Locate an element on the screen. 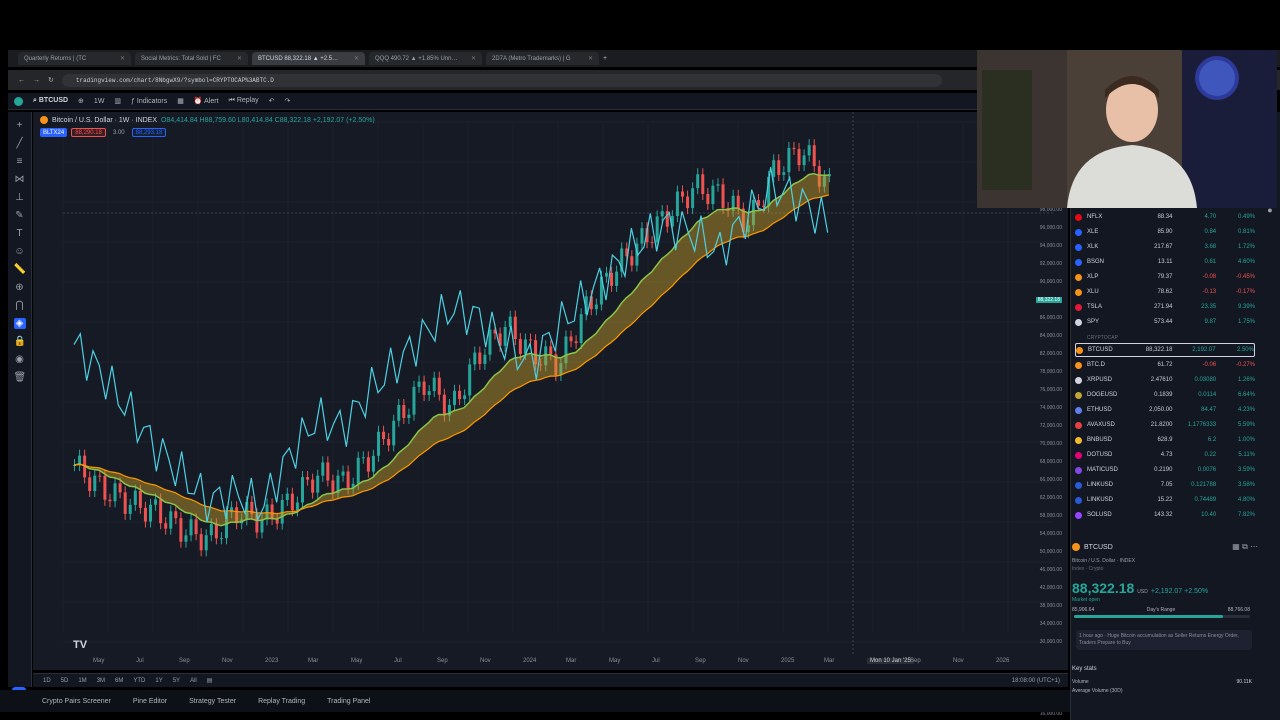 The width and height of the screenshot is (1280, 720). watchlist-row: MATICUSD 0.2190 0.0076 3.59% is located at coordinates (1165, 470).